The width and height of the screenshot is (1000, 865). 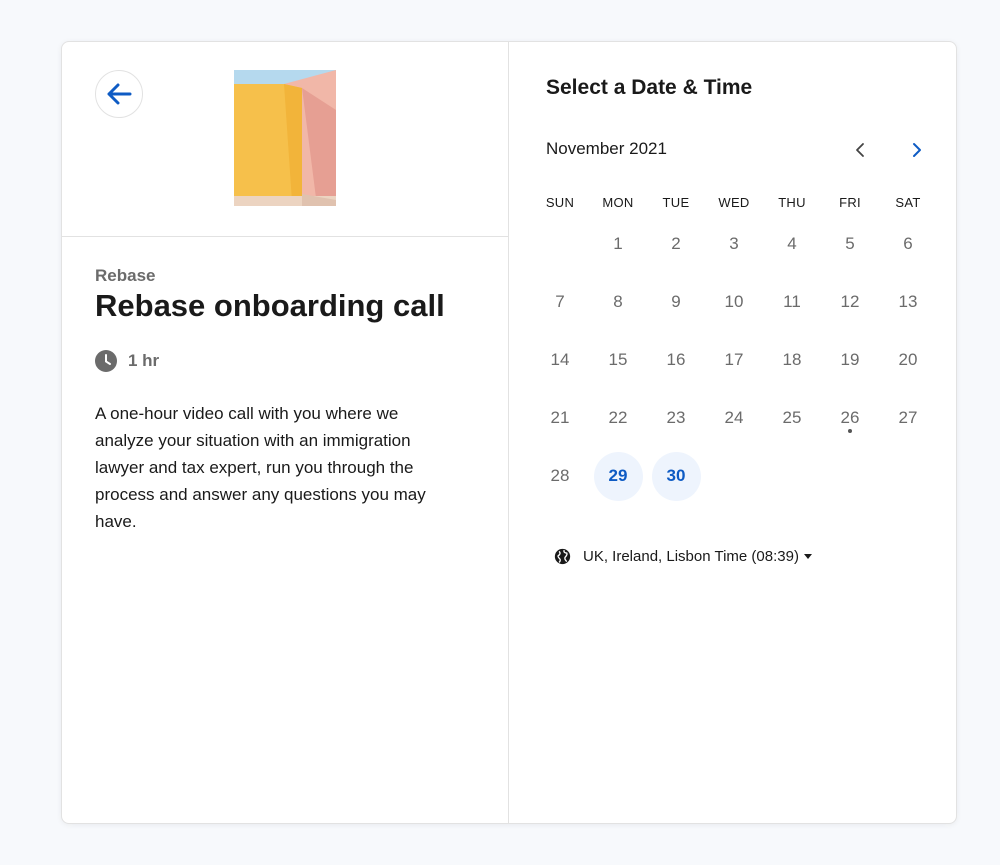 What do you see at coordinates (560, 244) in the screenshot?
I see `calendar-blank-cell` at bounding box center [560, 244].